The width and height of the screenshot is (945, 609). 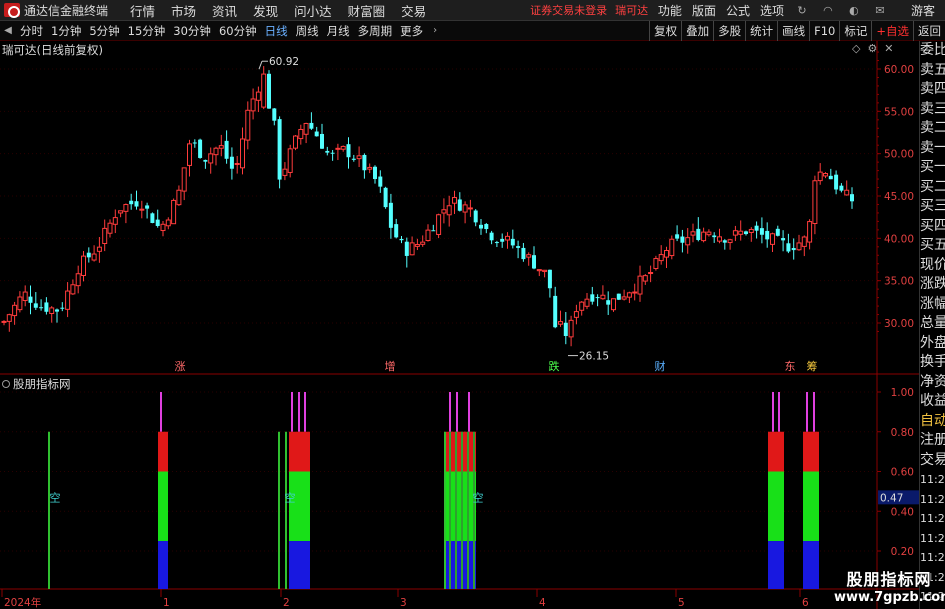 I want to click on period-tab-multi: 多周期, so click(x=375, y=31).